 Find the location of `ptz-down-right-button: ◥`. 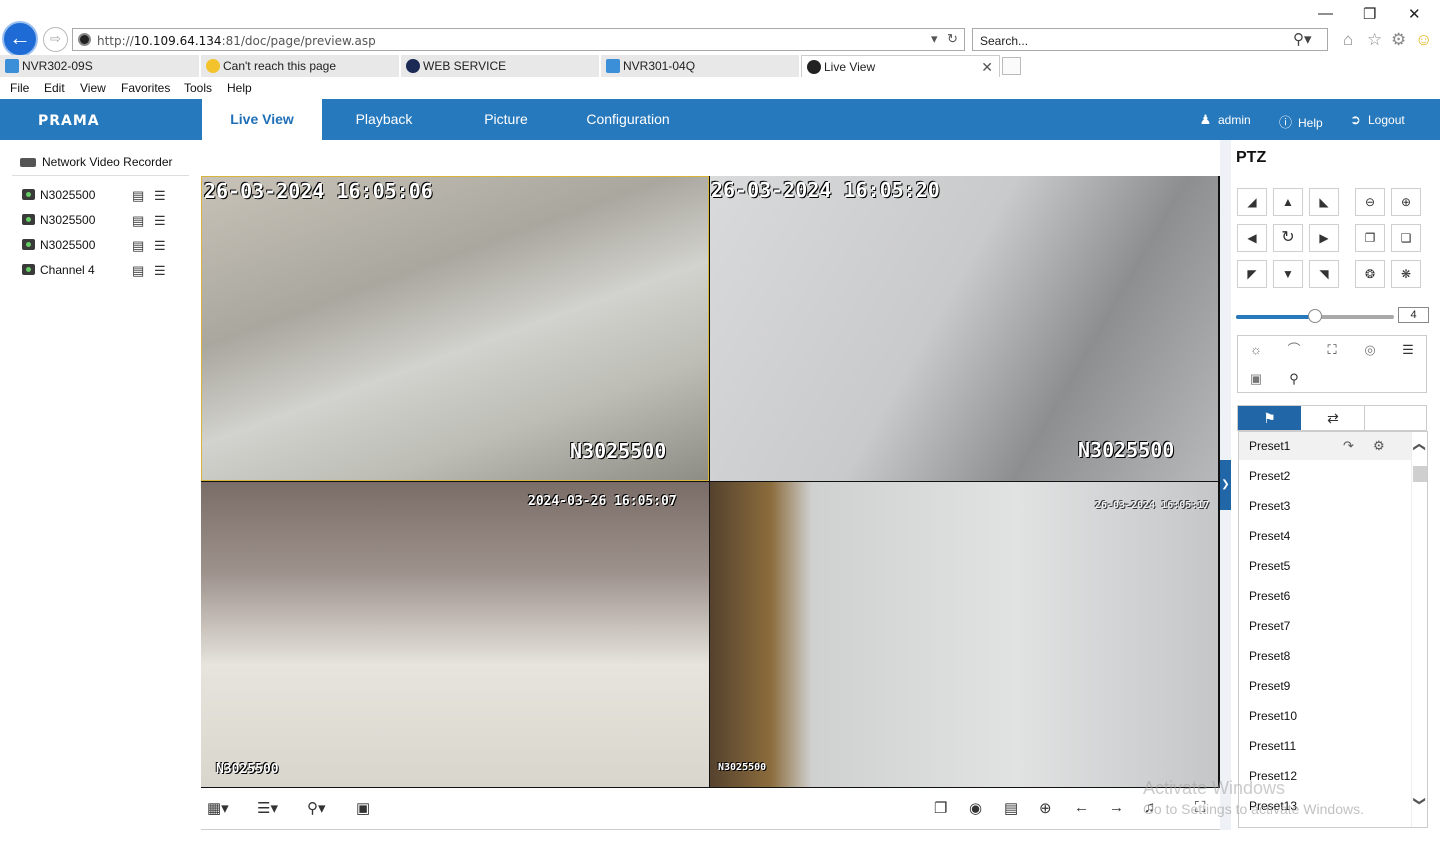

ptz-down-right-button: ◥ is located at coordinates (1324, 274).